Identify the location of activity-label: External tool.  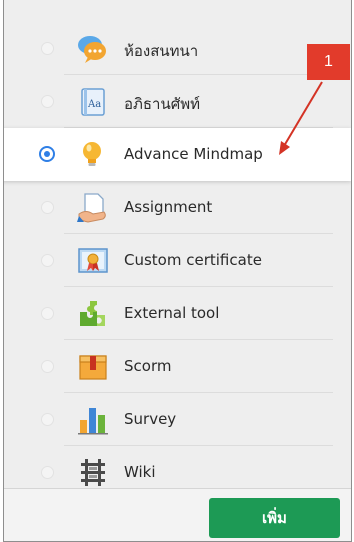
(172, 313).